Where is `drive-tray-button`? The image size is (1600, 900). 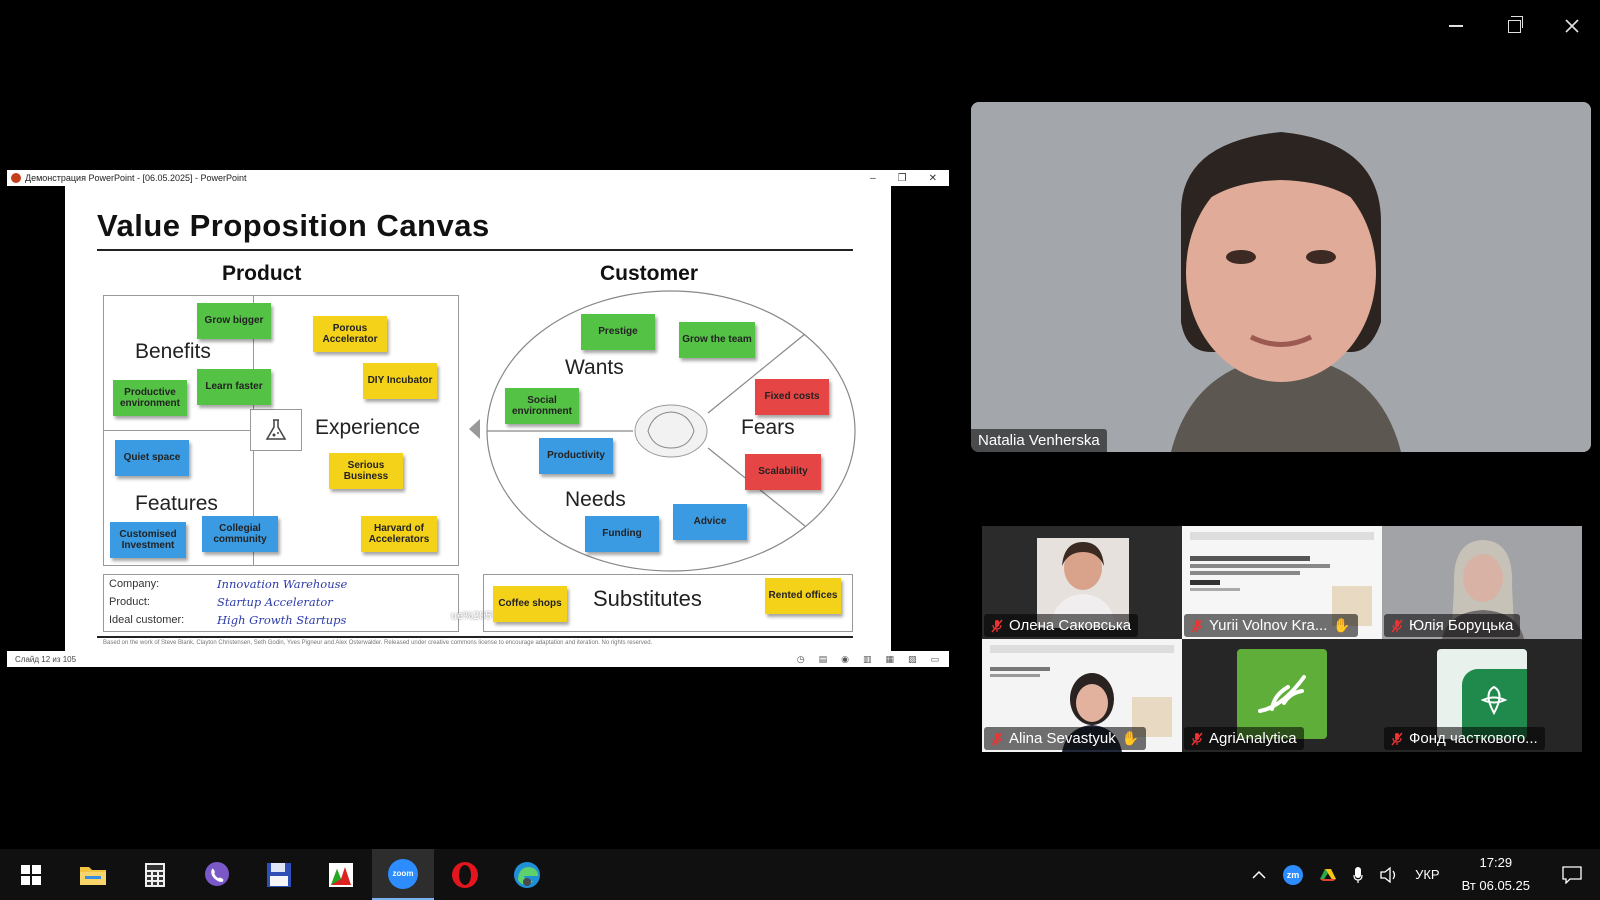 drive-tray-button is located at coordinates (1328, 875).